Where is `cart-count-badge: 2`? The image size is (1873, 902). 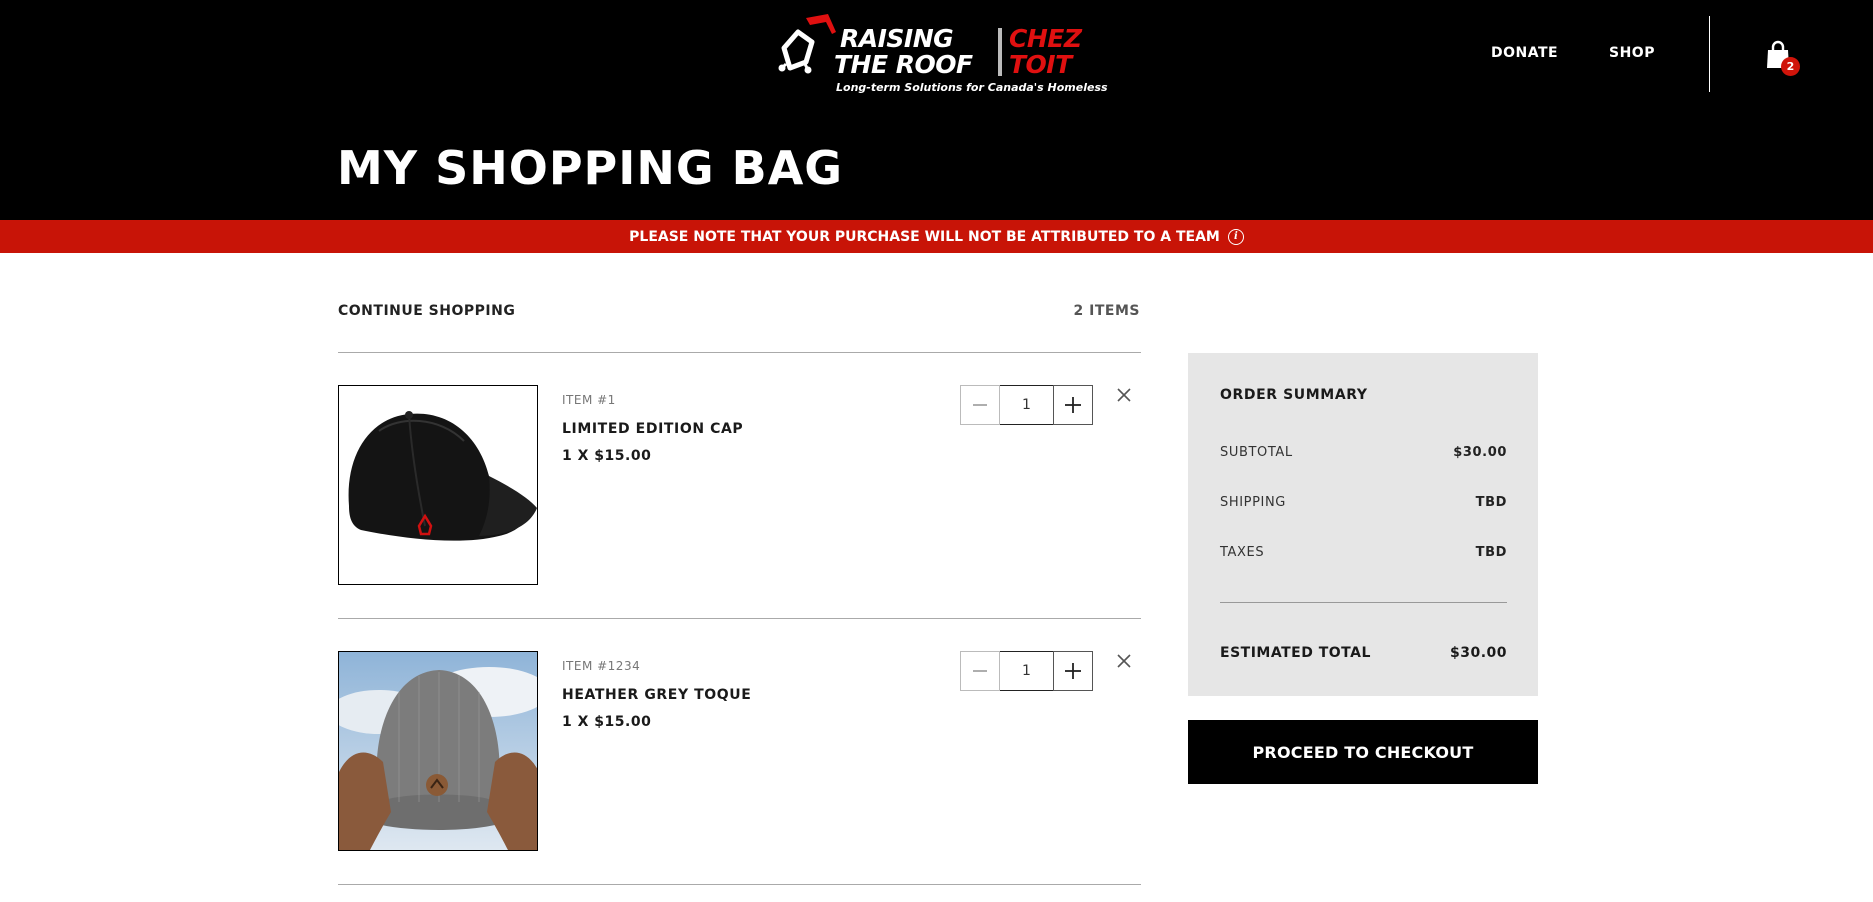
cart-count-badge: 2 is located at coordinates (1790, 66).